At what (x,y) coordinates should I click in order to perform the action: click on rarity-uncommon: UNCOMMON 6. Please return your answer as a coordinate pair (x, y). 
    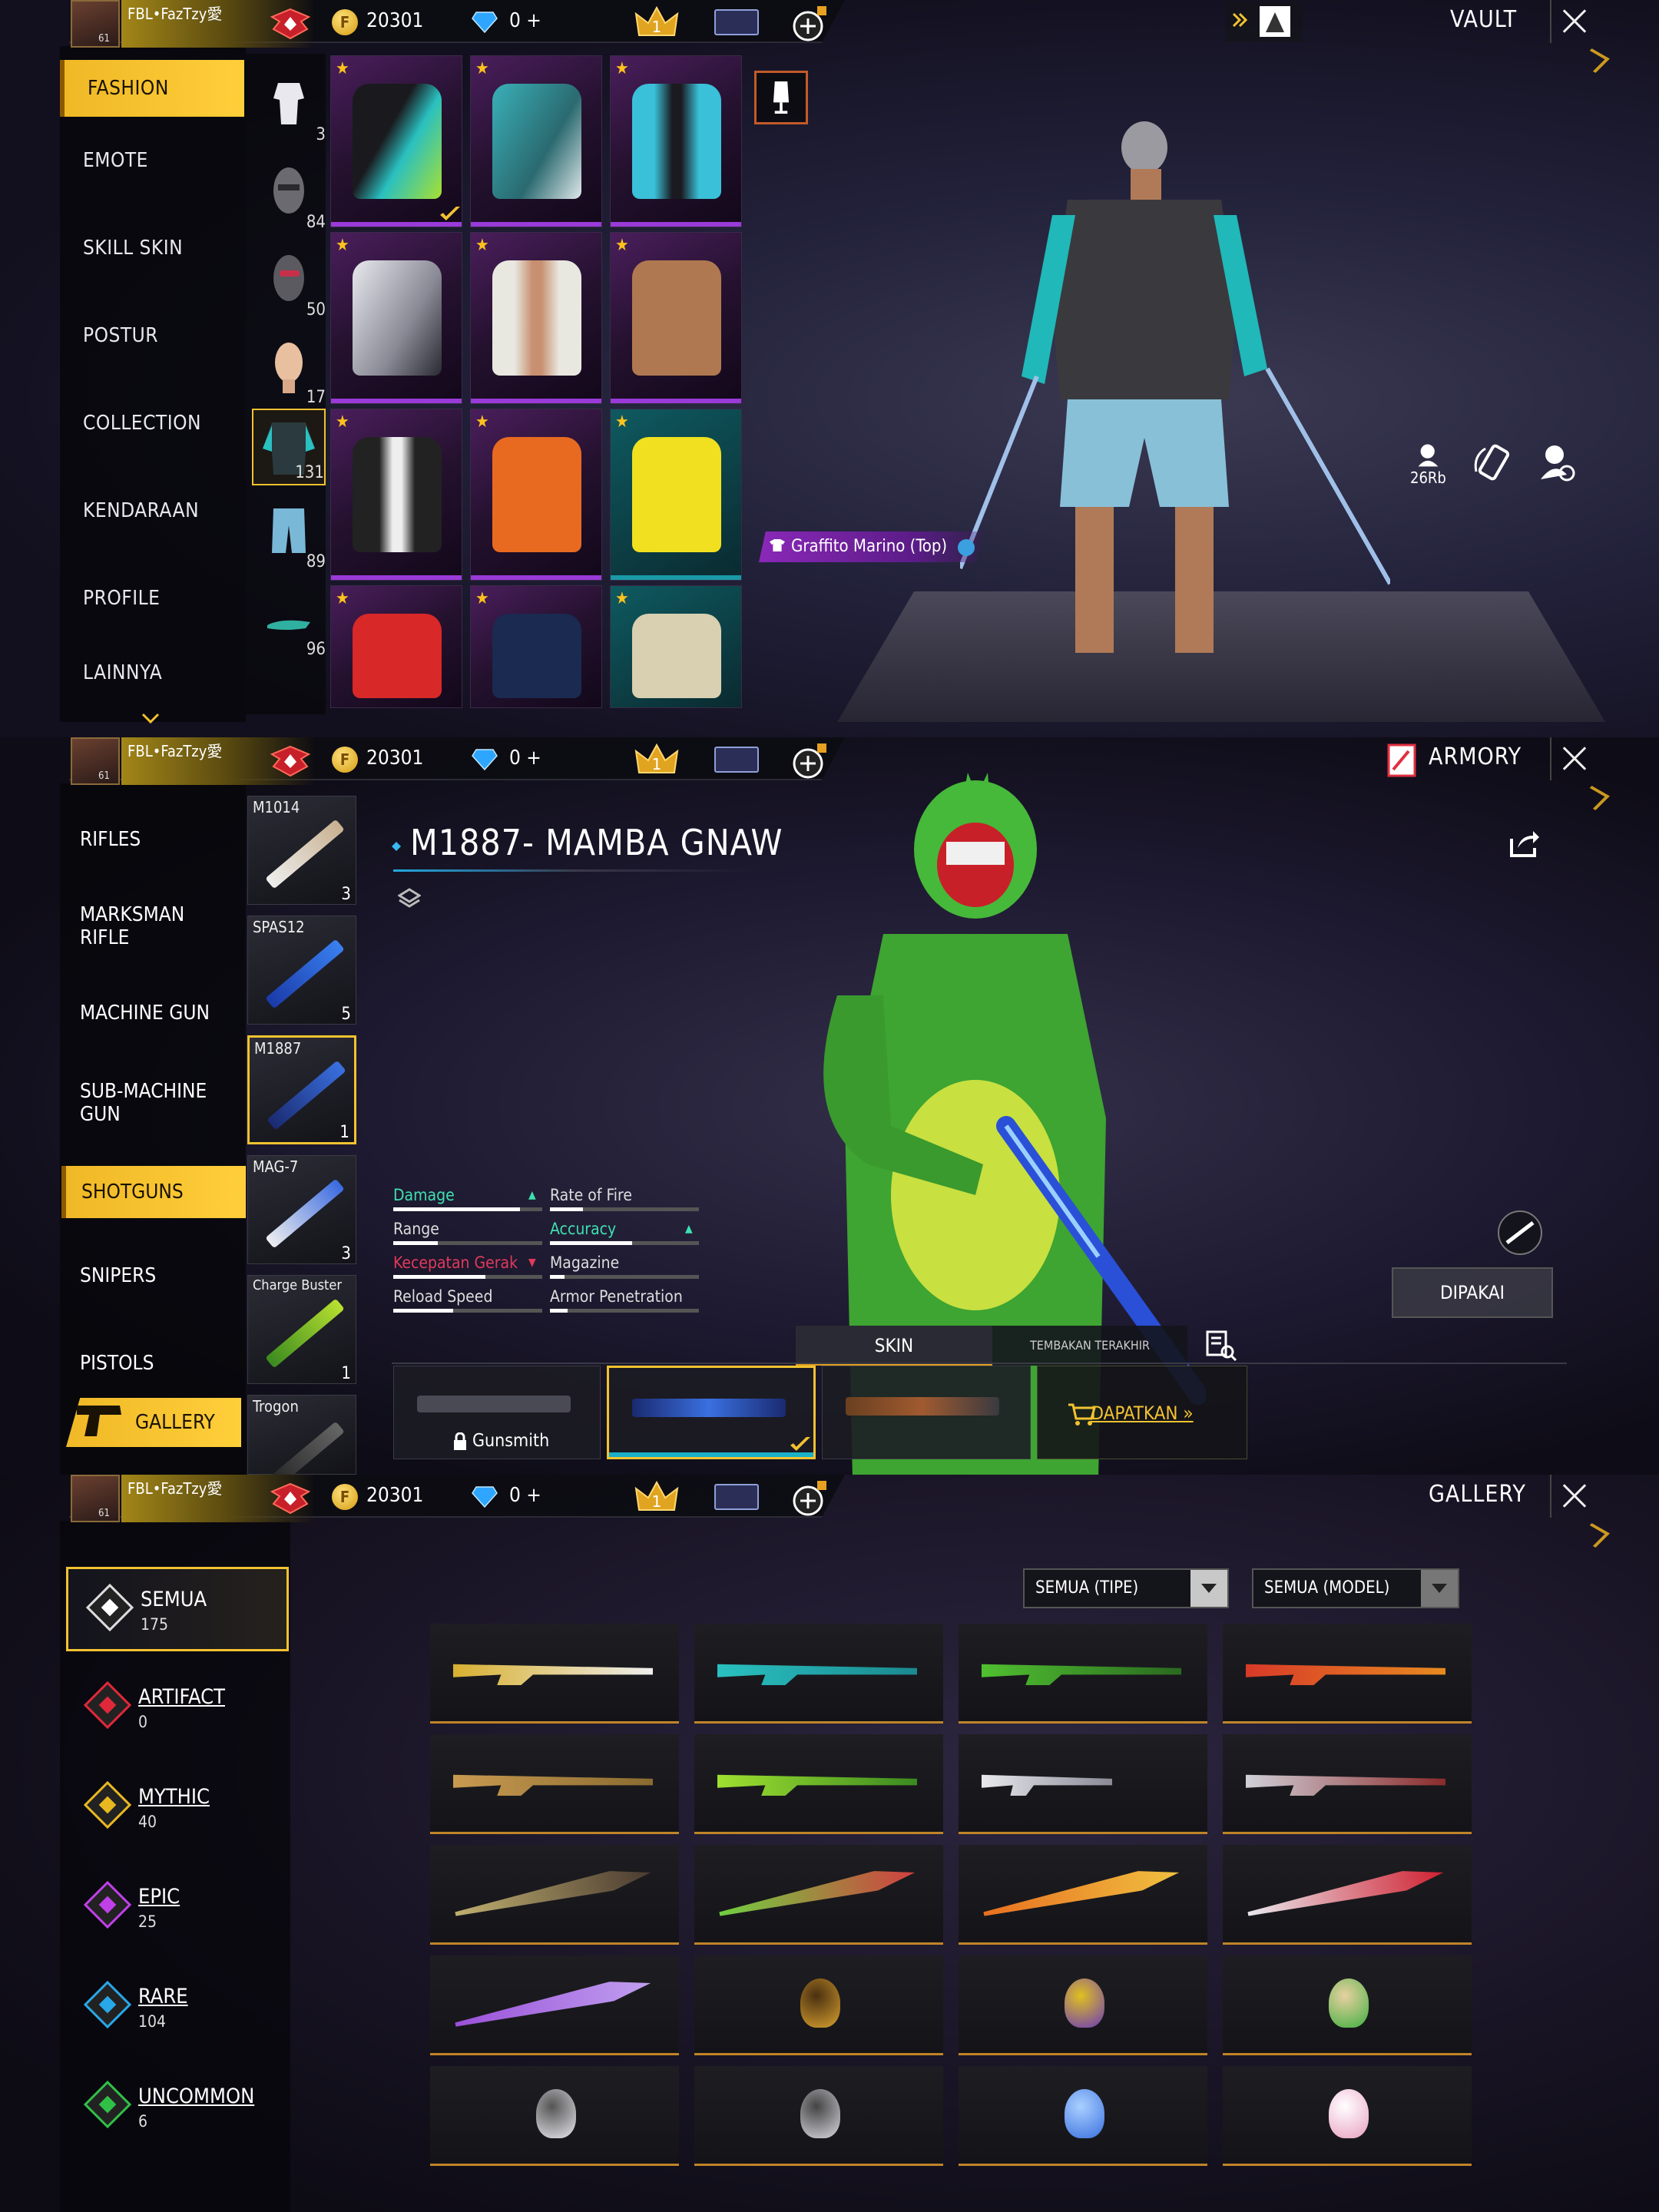
    Looking at the image, I should click on (178, 2108).